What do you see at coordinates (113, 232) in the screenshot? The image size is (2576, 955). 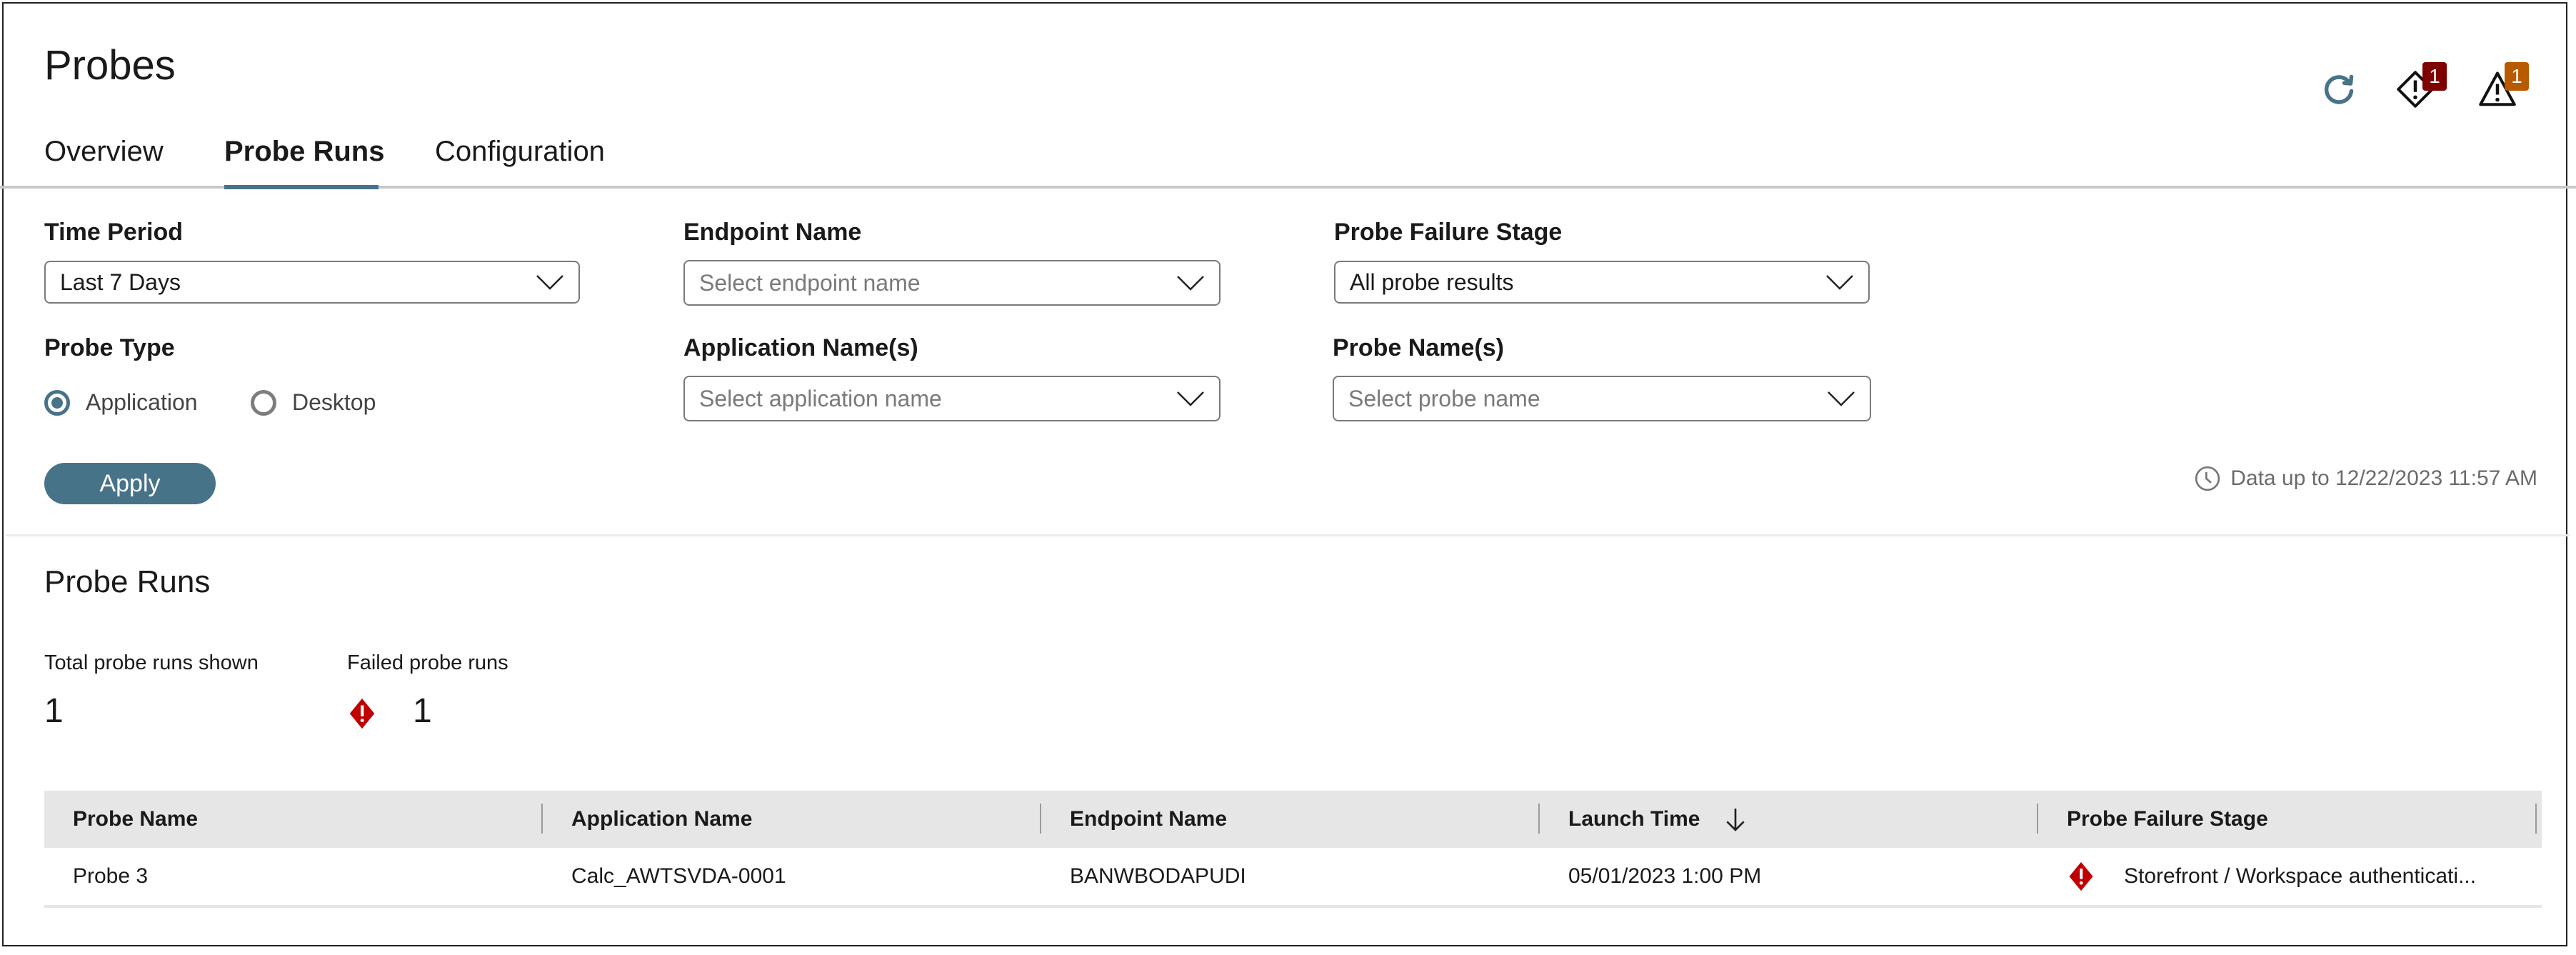 I see `time-period-label: Time Period` at bounding box center [113, 232].